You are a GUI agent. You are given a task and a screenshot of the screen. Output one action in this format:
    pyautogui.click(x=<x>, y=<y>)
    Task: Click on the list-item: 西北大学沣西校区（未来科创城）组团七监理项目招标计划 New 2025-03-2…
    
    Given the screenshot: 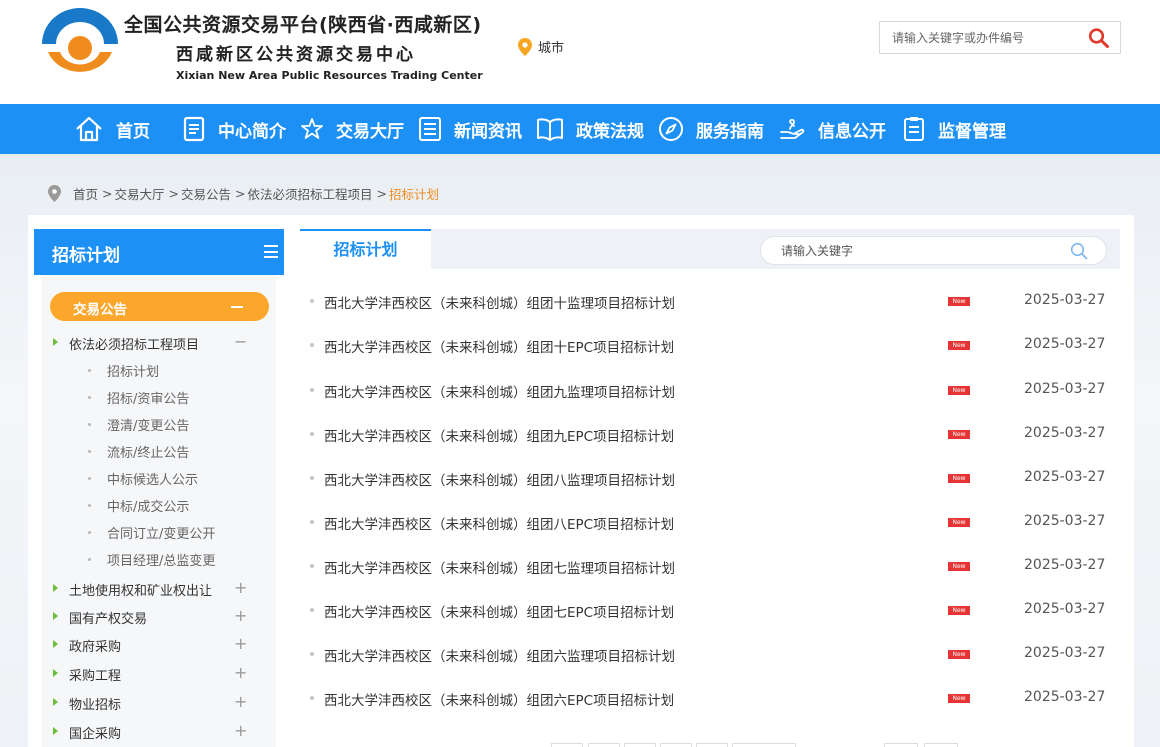 What is the action you would take?
    pyautogui.click(x=710, y=566)
    